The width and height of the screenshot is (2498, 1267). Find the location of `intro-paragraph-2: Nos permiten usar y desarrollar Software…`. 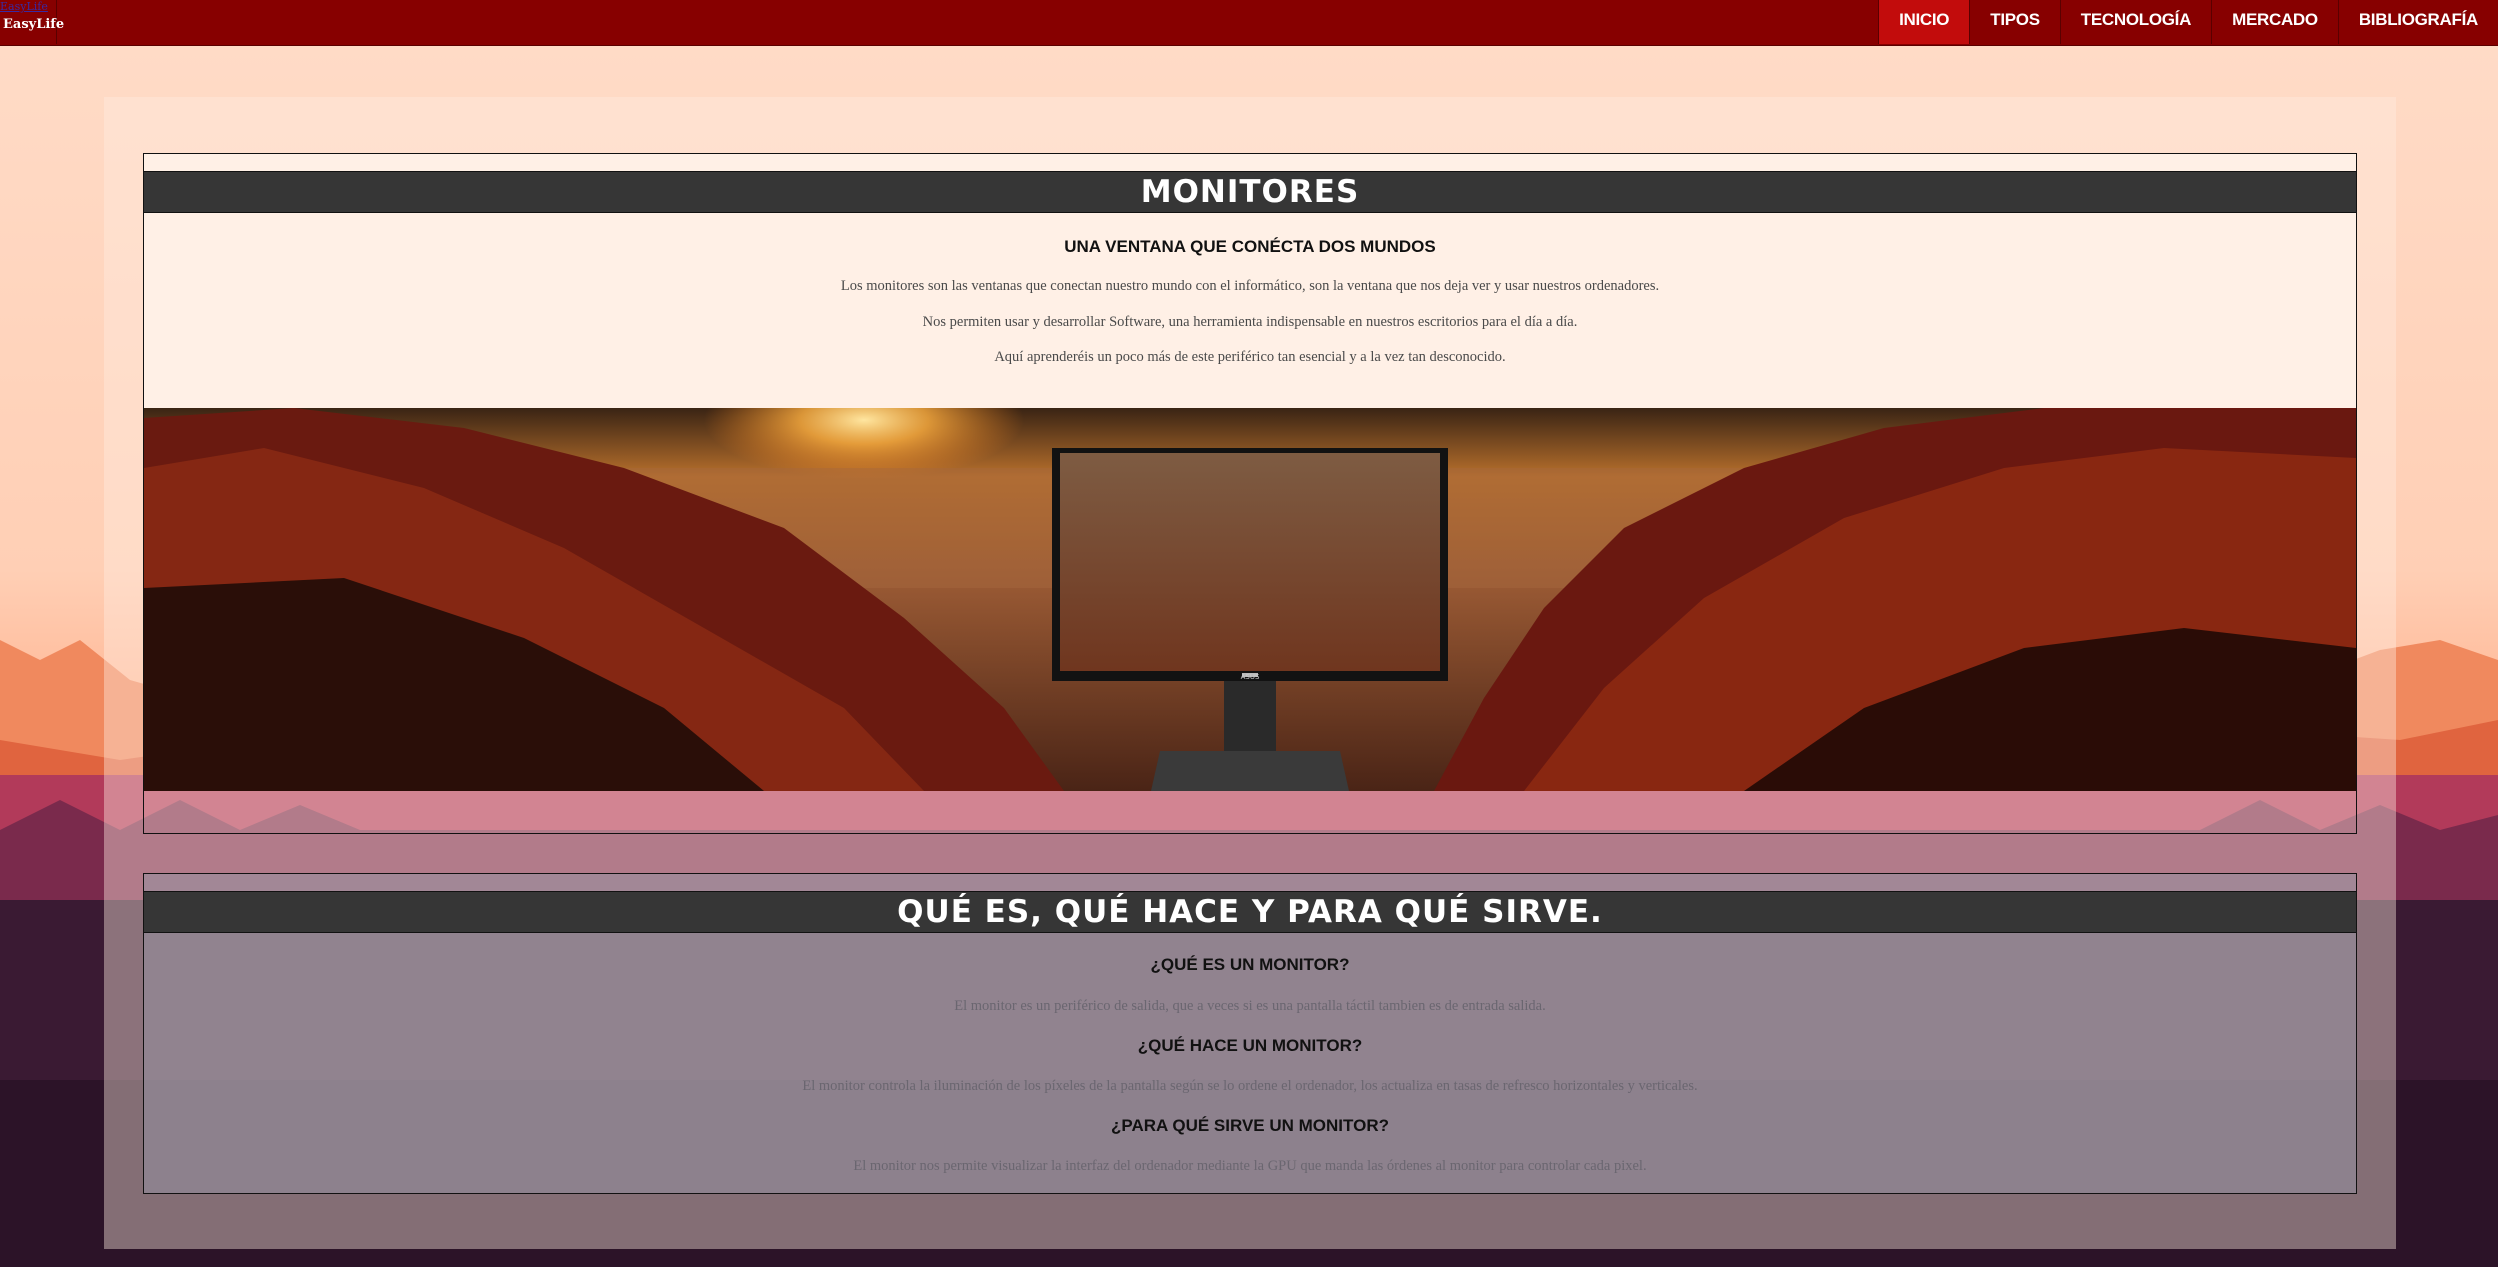

intro-paragraph-2: Nos permiten usar y desarrollar Software… is located at coordinates (1250, 322).